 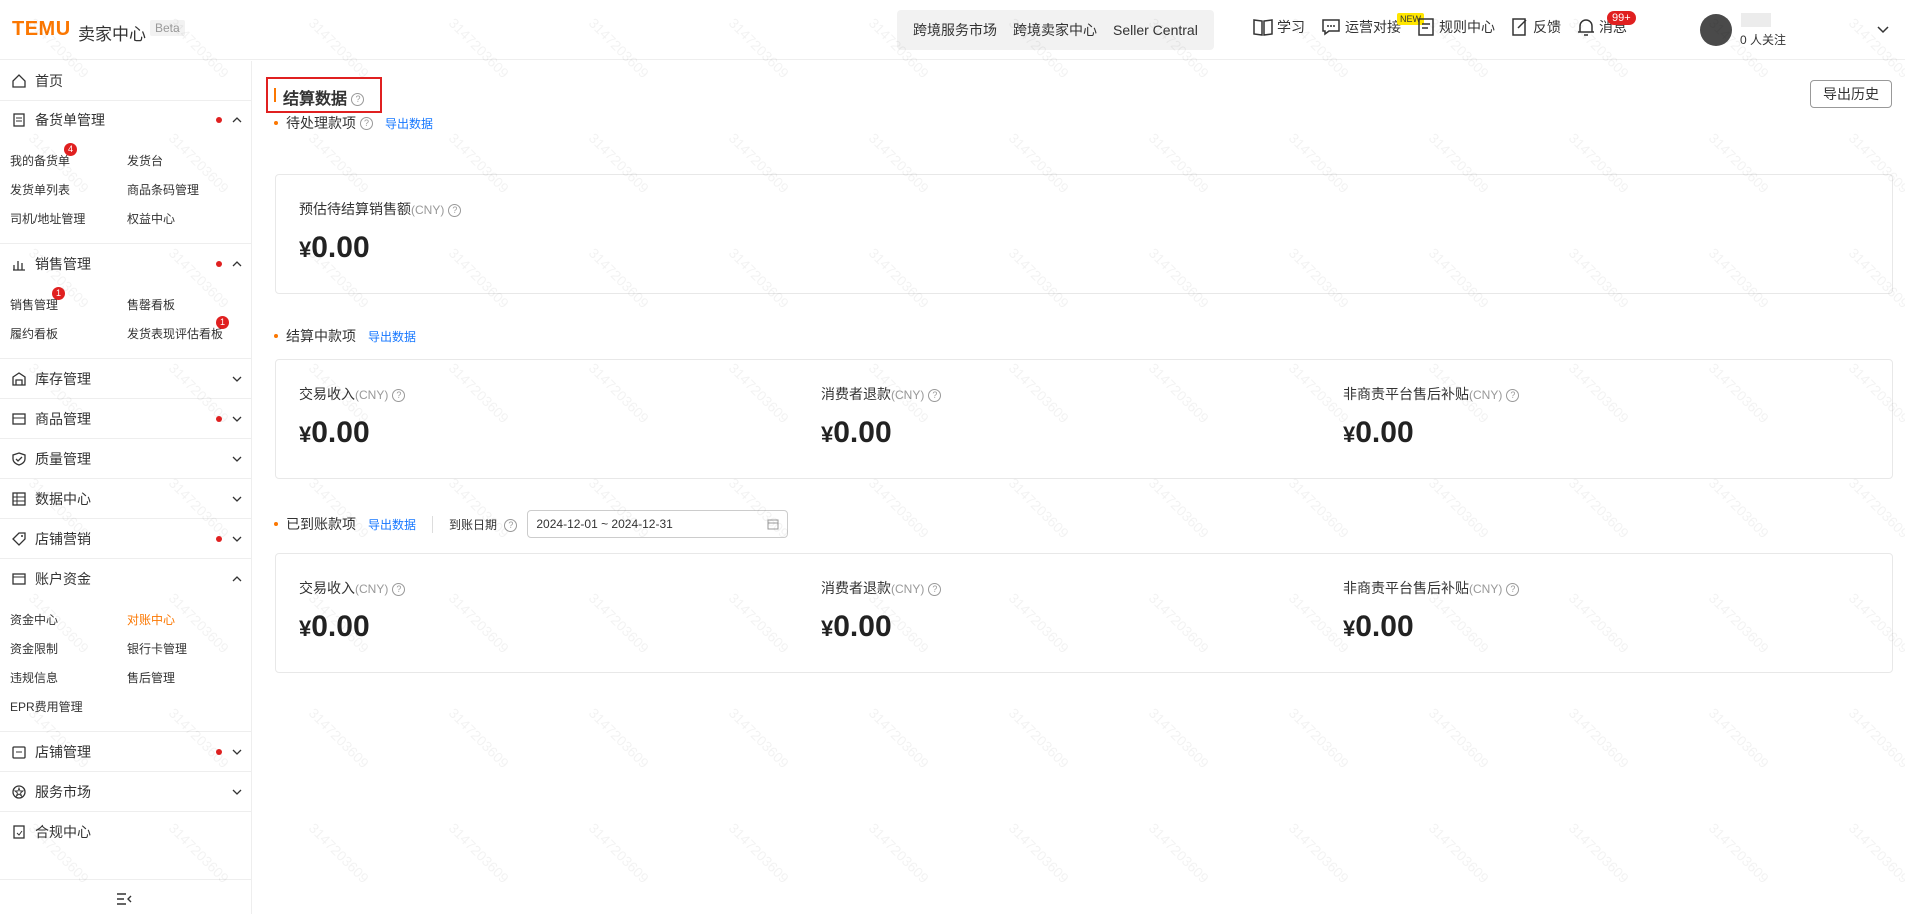 What do you see at coordinates (1756, 20) in the screenshot?
I see `account-name` at bounding box center [1756, 20].